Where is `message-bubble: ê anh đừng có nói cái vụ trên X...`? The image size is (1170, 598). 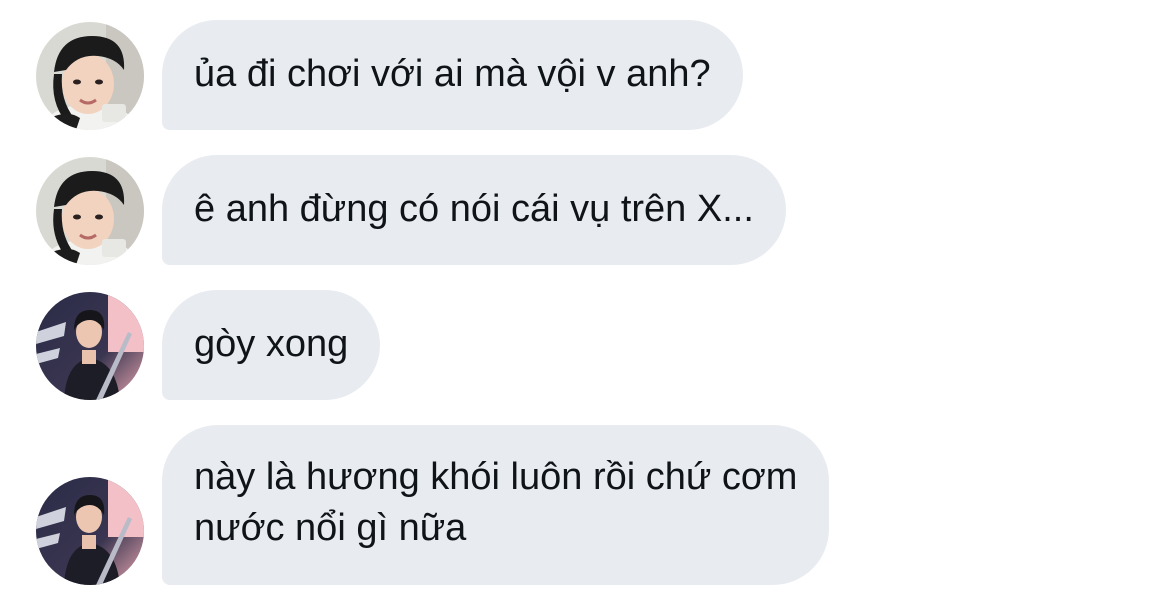
message-bubble: ê anh đừng có nói cái vụ trên X... is located at coordinates (474, 210).